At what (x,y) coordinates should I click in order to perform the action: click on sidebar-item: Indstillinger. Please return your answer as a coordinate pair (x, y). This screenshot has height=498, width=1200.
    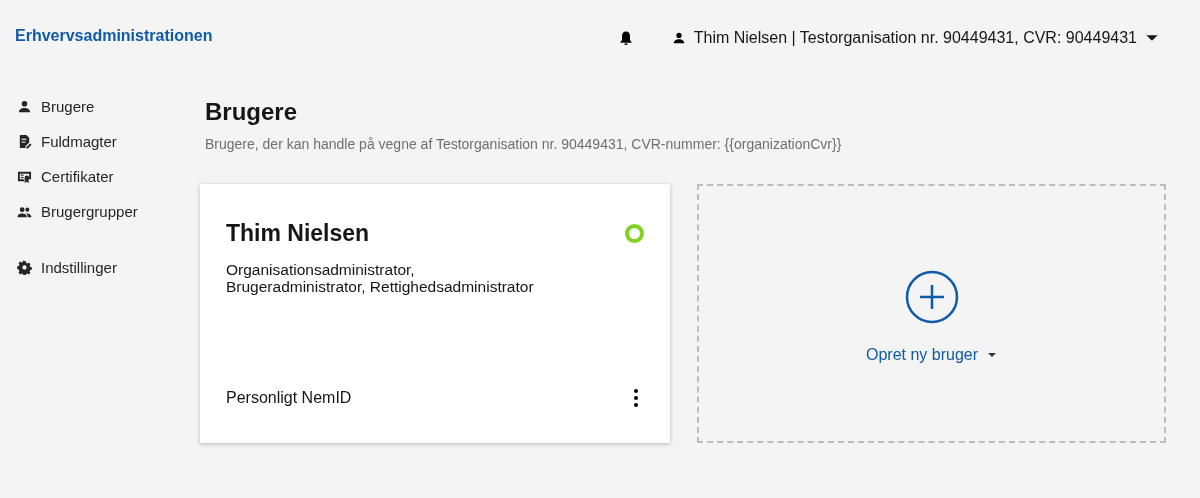
    Looking at the image, I should click on (67, 267).